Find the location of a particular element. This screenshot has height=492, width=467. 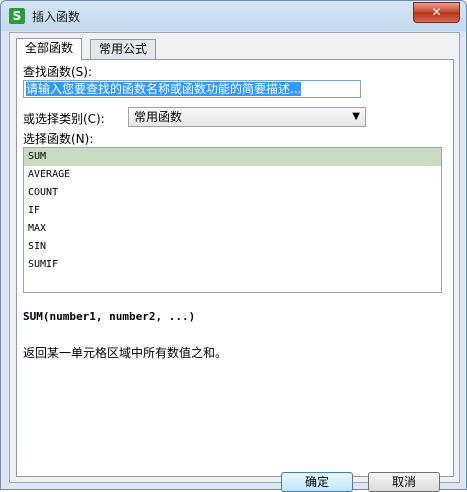

function-item-count: COUNT is located at coordinates (232, 193).